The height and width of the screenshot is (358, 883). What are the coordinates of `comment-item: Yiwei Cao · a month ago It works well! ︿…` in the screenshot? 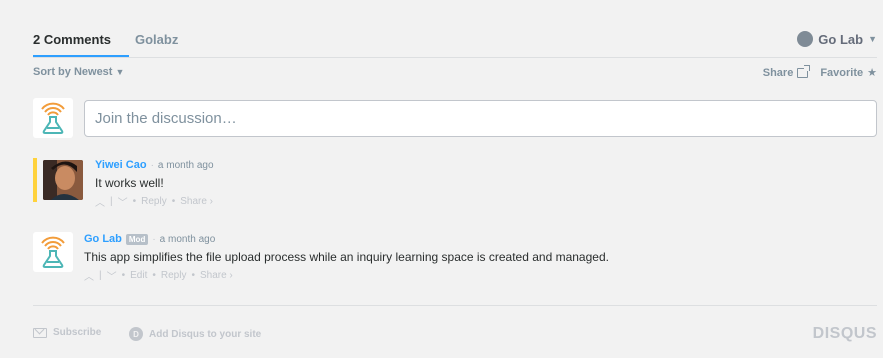 It's located at (455, 184).